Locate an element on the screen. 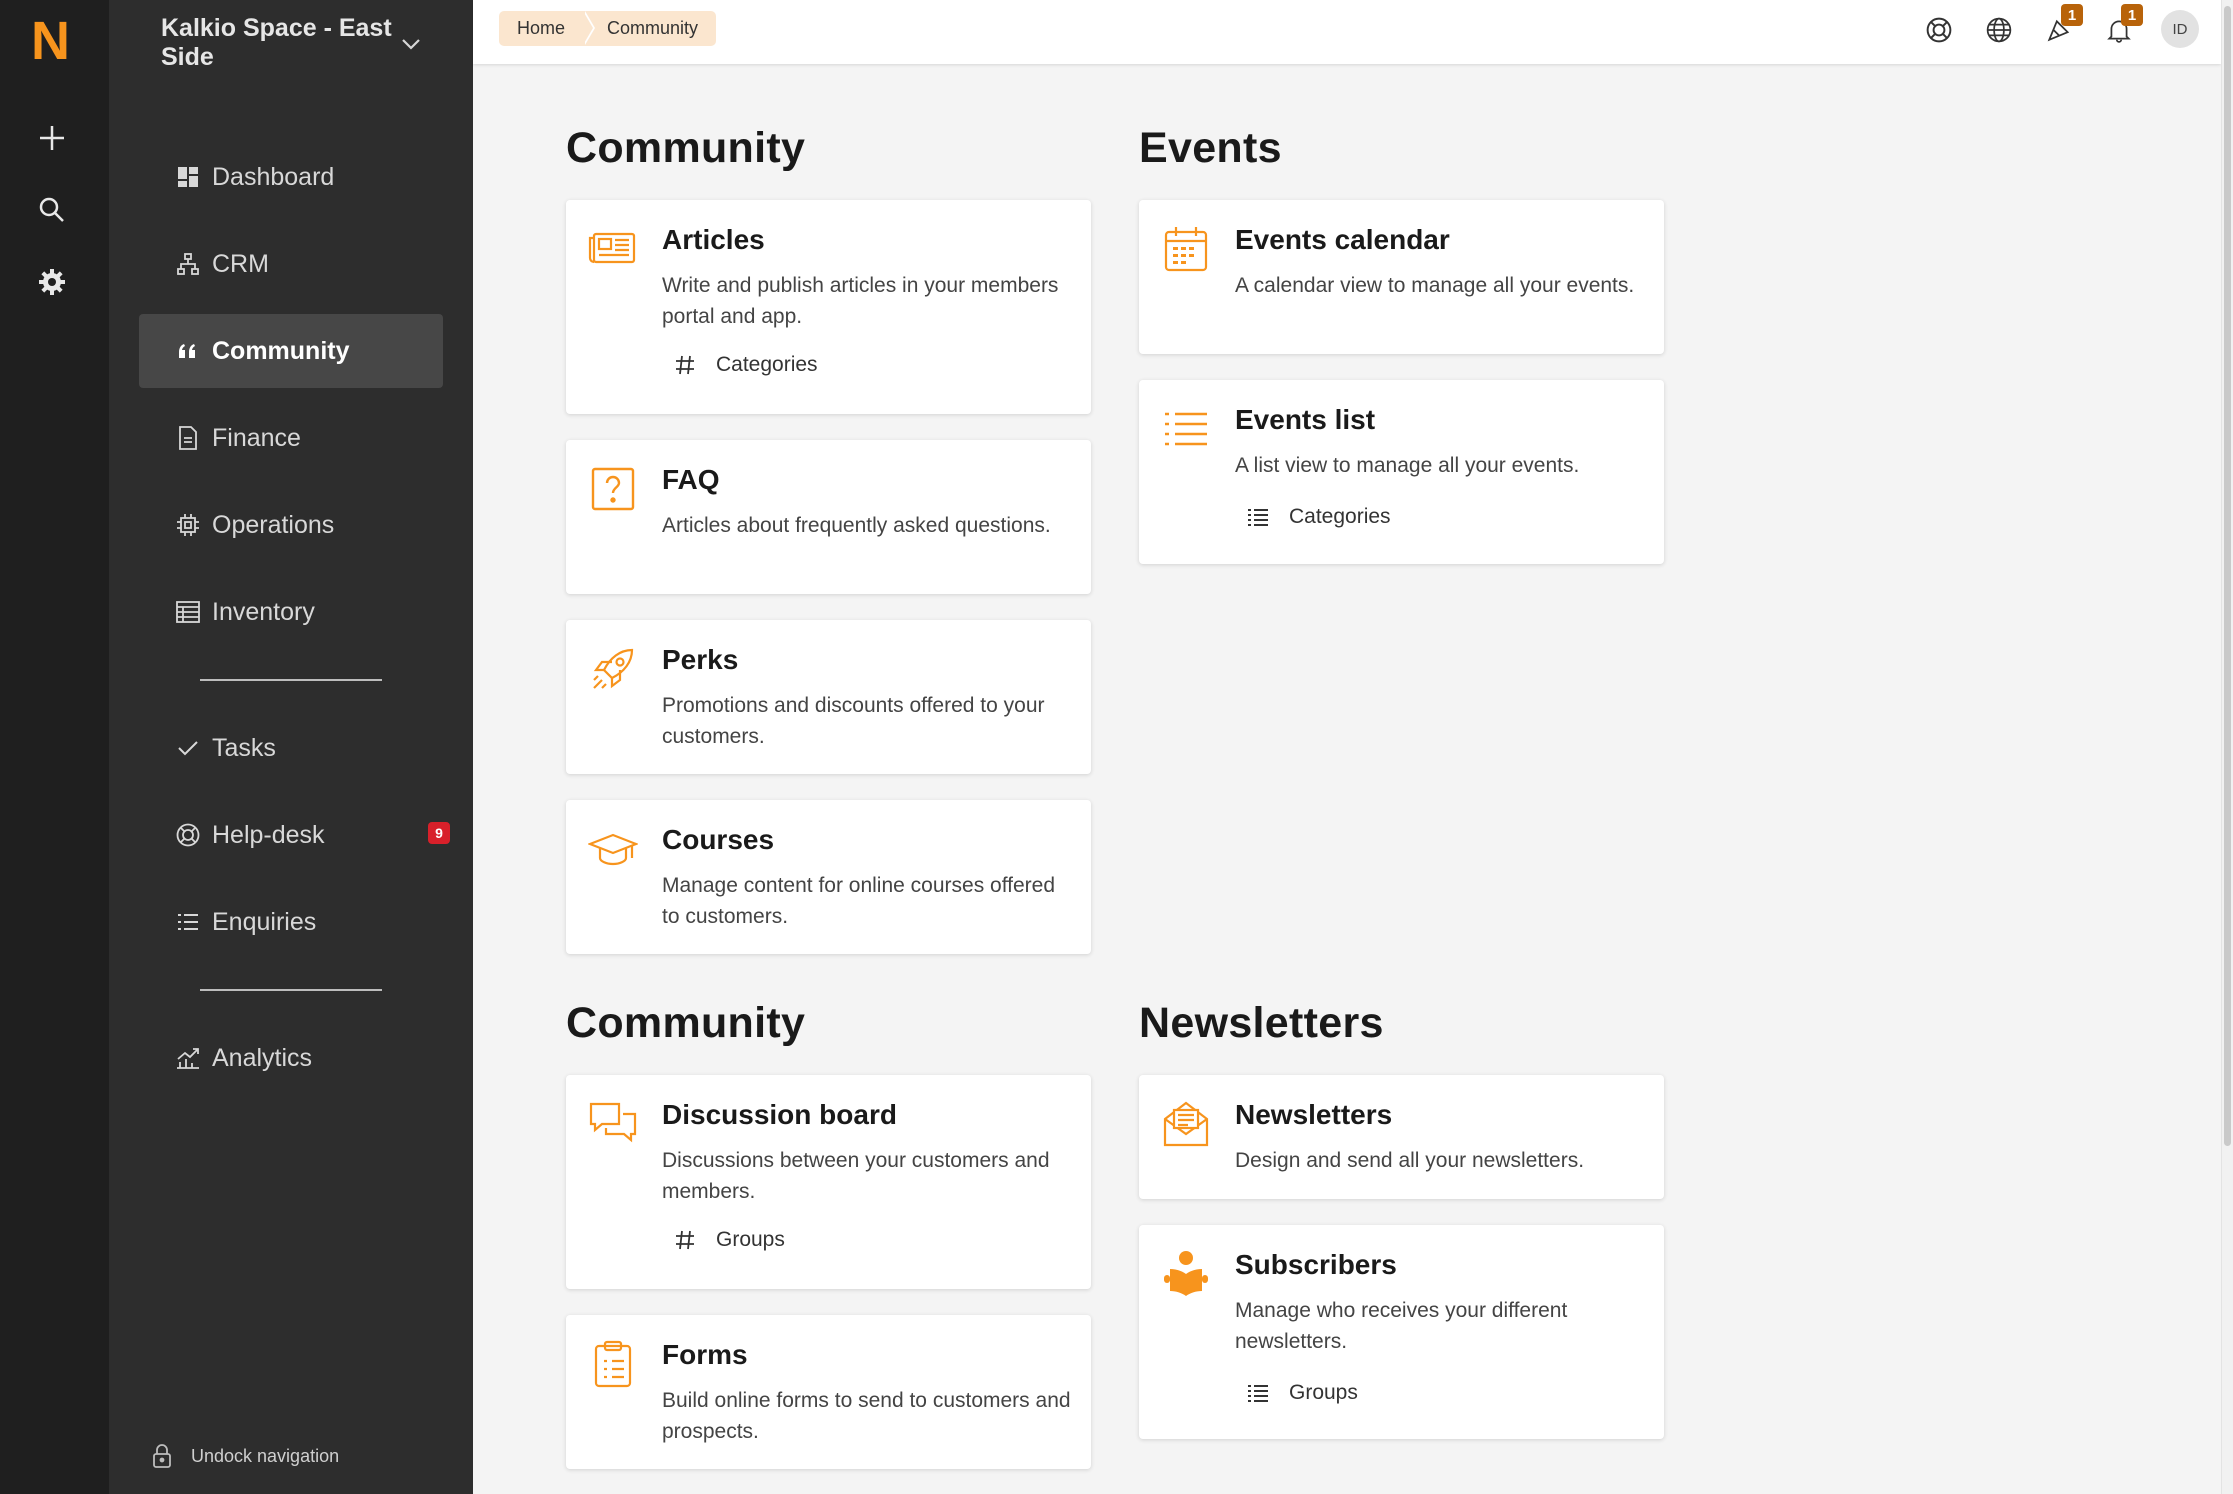 Image resolution: width=2233 pixels, height=1494 pixels. graduation-cap-icon is located at coordinates (613, 849).